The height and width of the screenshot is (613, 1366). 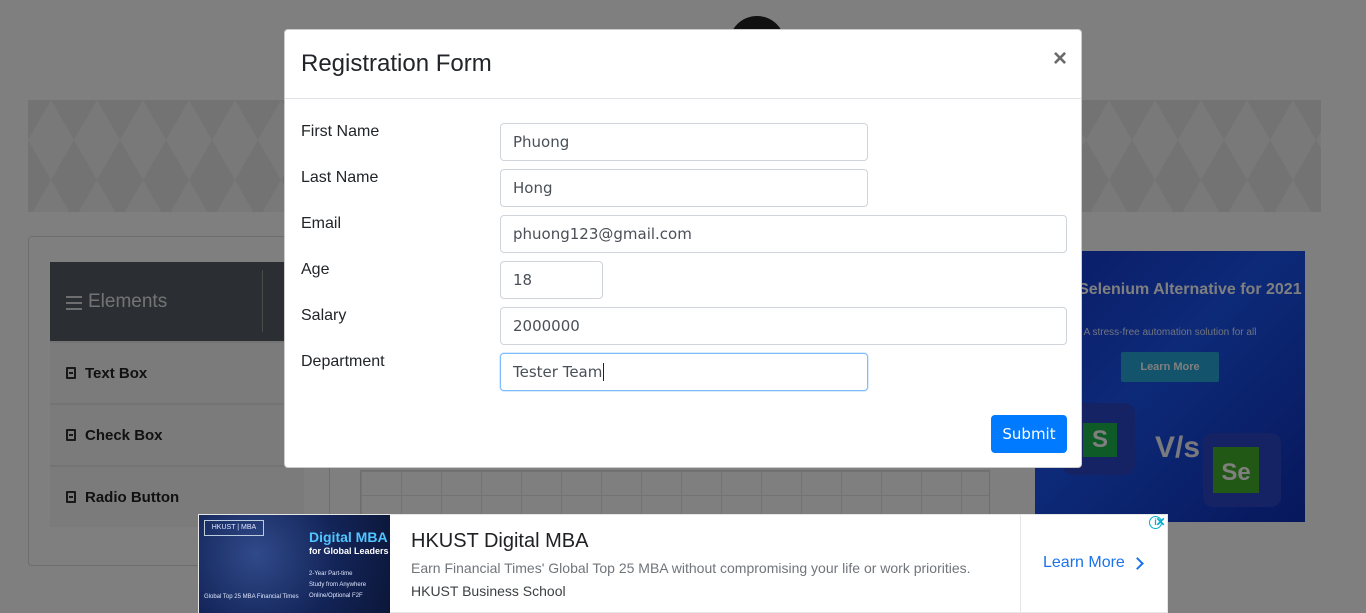 What do you see at coordinates (234, 528) in the screenshot?
I see `ad-image-logo: HKUST | MBA` at bounding box center [234, 528].